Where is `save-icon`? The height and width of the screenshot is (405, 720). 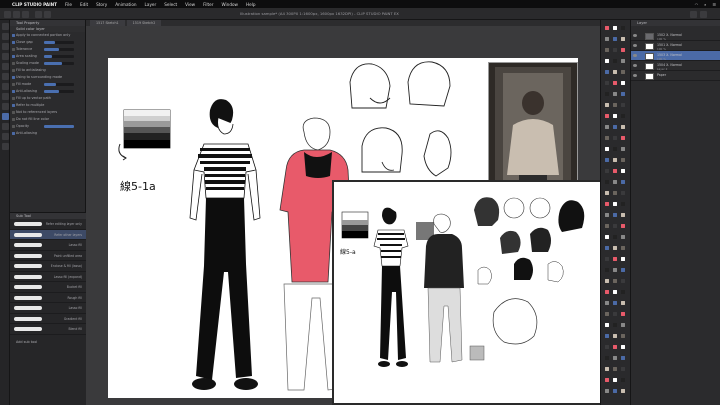
save-icon is located at coordinates (25, 14).